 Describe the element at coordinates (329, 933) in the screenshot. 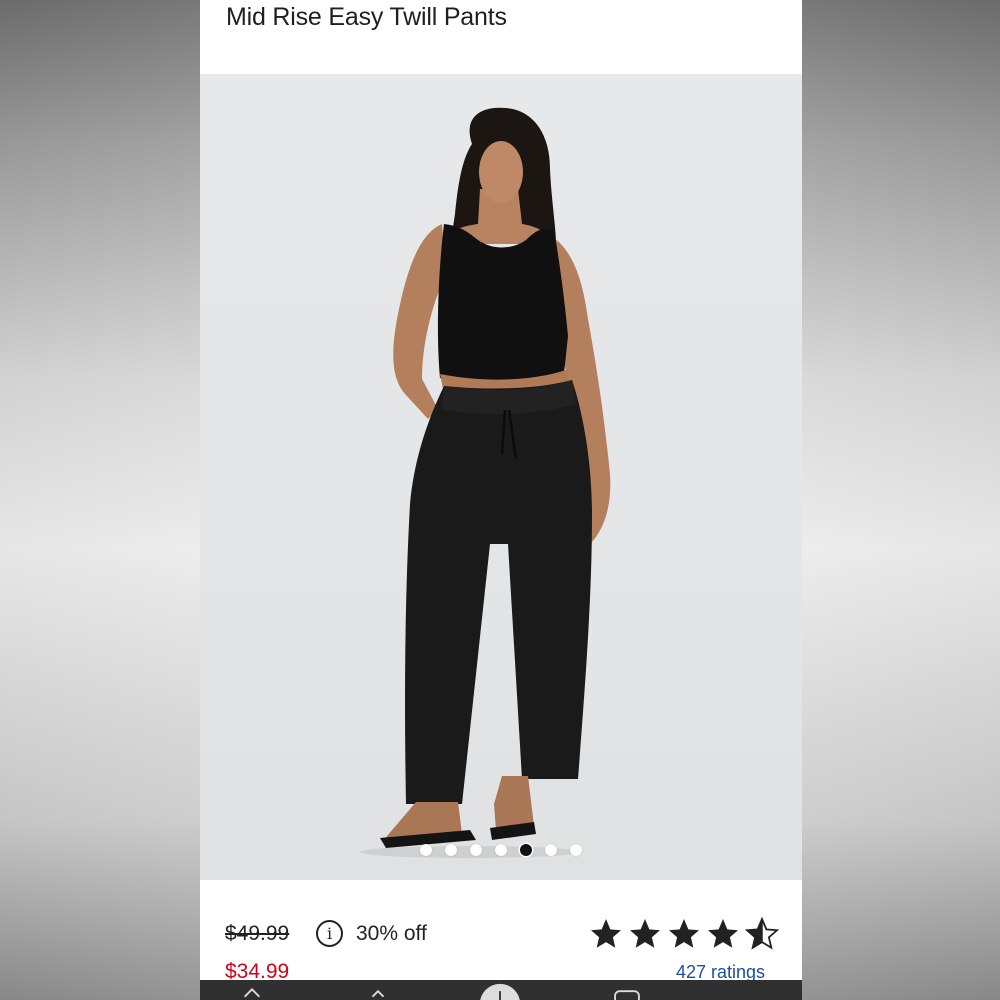

I see `info-icon: i` at that location.